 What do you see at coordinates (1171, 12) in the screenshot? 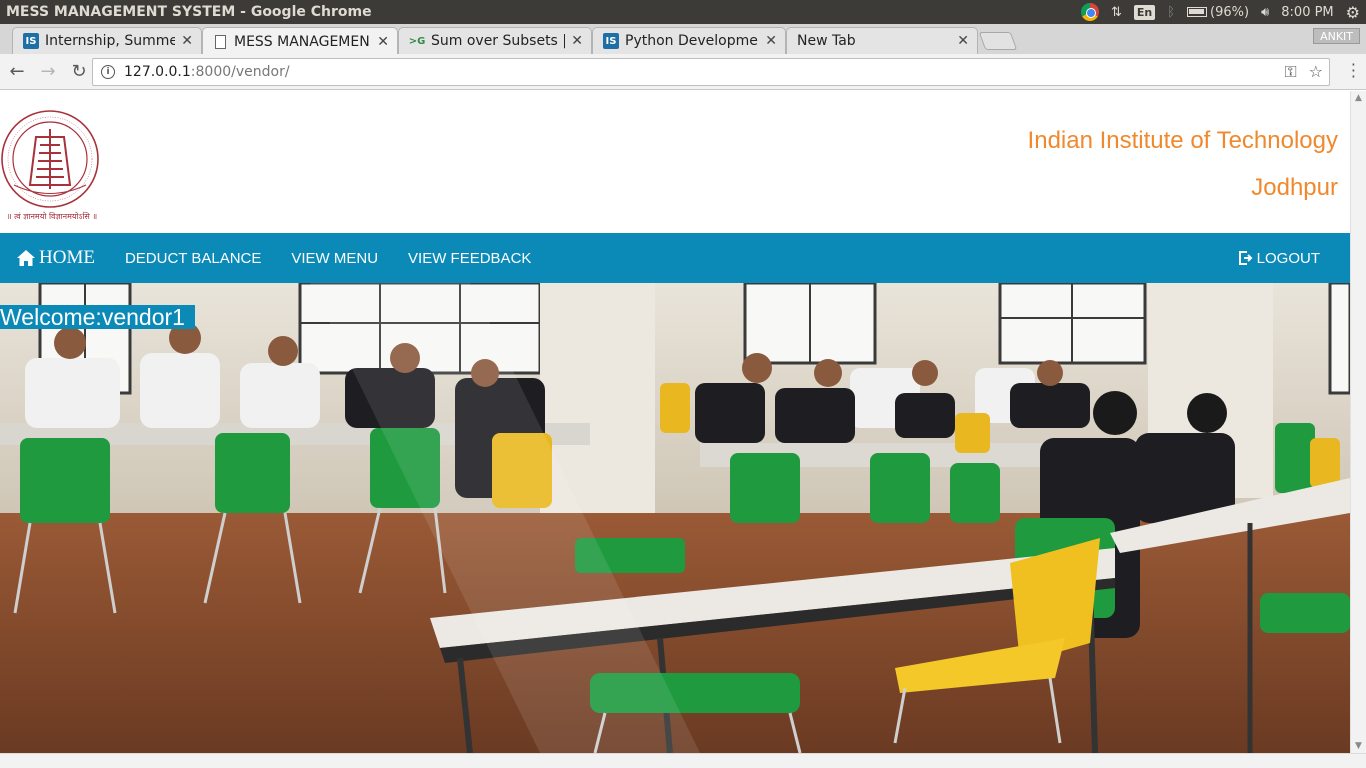
I see `bluetooth-icon: ᛒ` at bounding box center [1171, 12].